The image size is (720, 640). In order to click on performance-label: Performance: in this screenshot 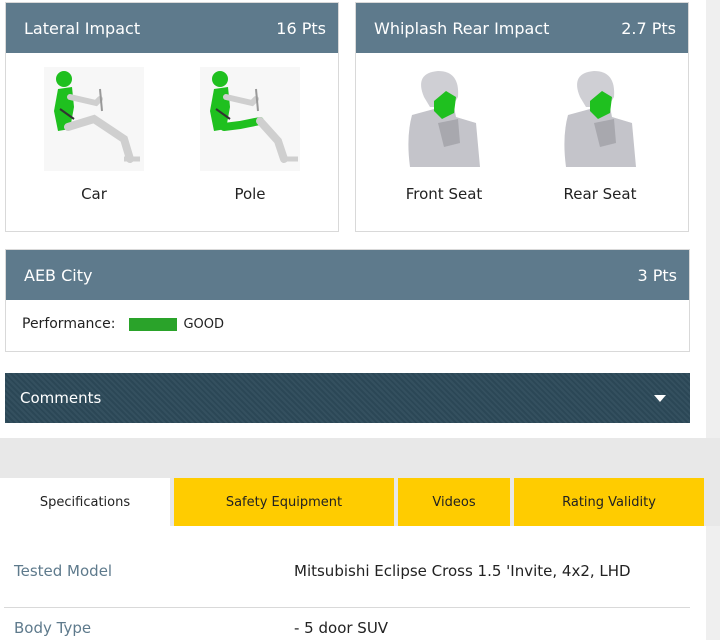, I will do `click(69, 324)`.